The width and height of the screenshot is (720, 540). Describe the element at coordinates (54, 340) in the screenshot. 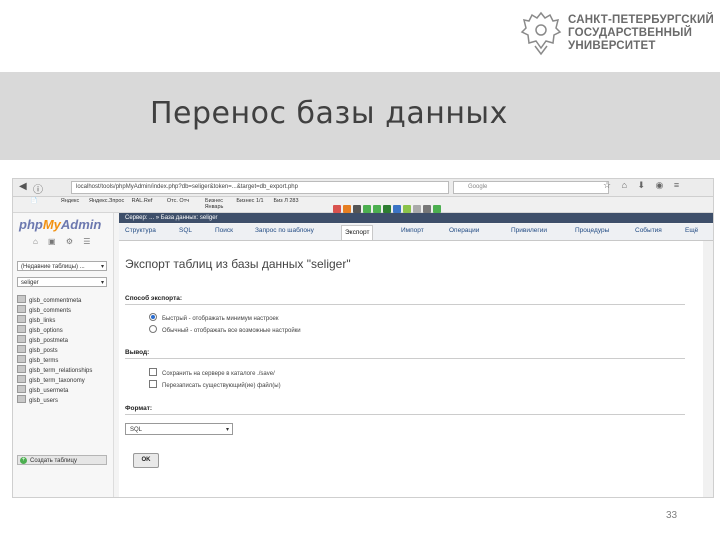

I see `list-item: glsb_postmeta` at that location.